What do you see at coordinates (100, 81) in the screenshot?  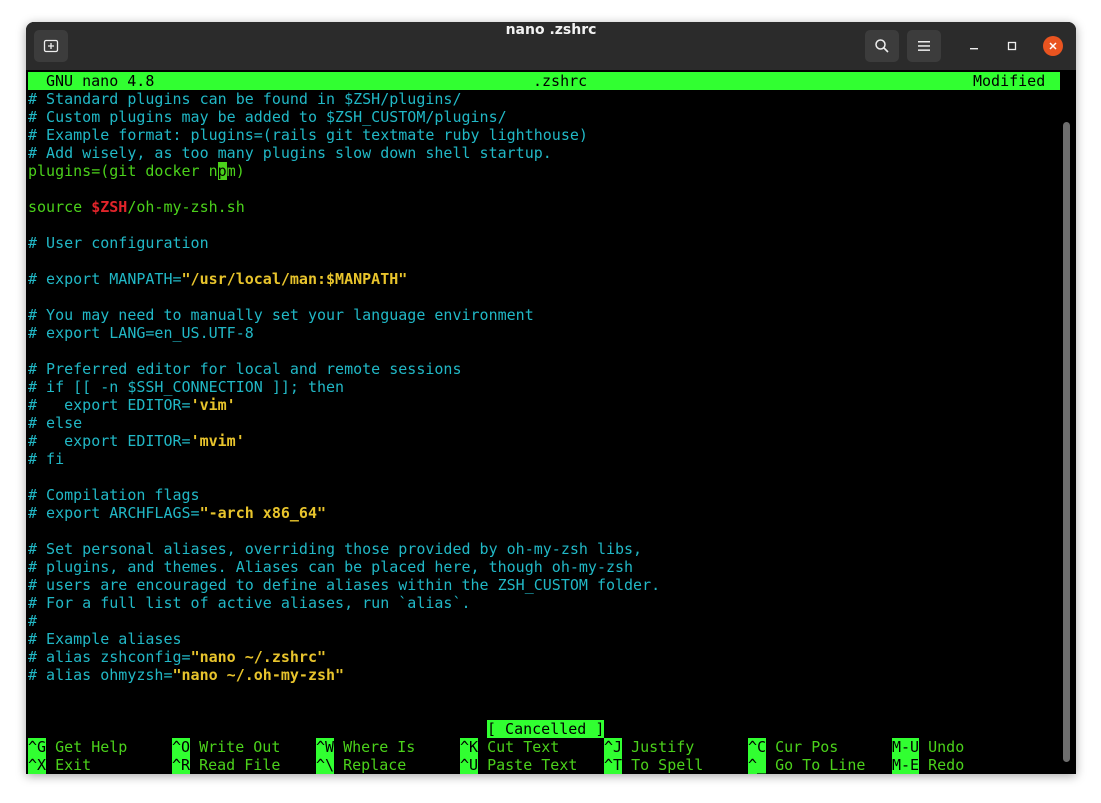 I see `nano-version: GNU nano 4.8` at bounding box center [100, 81].